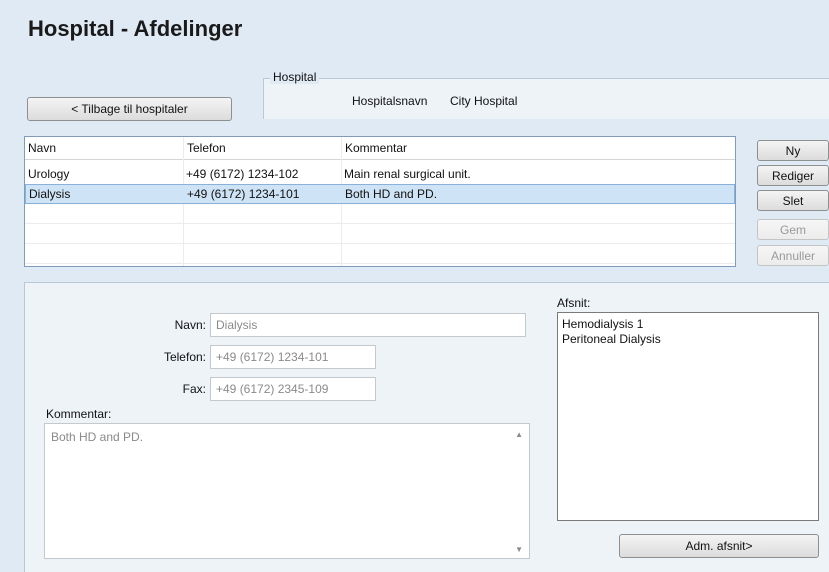 The image size is (829, 572). Describe the element at coordinates (50, 194) in the screenshot. I see `cell-navn: Dialysis` at that location.